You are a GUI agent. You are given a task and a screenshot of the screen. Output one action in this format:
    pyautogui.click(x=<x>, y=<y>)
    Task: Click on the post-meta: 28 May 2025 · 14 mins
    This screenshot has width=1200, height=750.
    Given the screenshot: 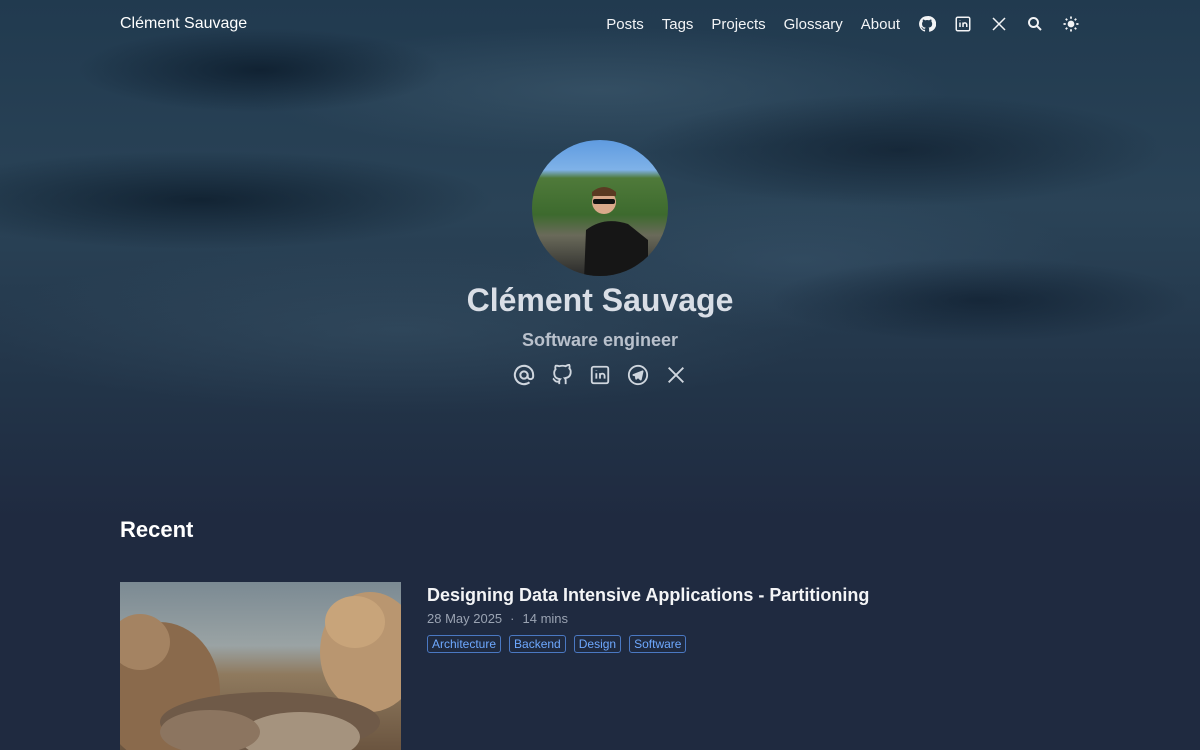 What is the action you would take?
    pyautogui.click(x=497, y=618)
    